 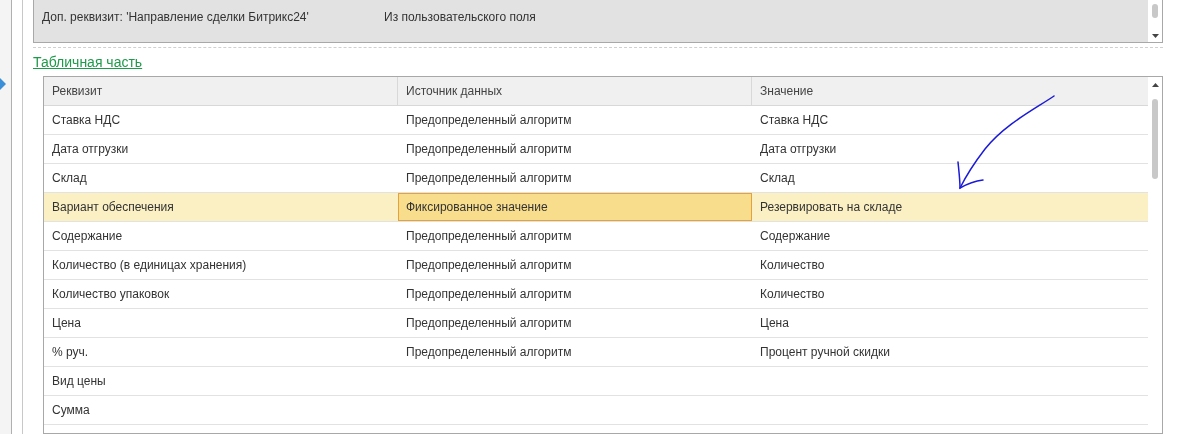 What do you see at coordinates (175, 17) in the screenshot?
I see `table-cell-text: Доп. реквизит: 'Направление сделки Битрикс24'` at bounding box center [175, 17].